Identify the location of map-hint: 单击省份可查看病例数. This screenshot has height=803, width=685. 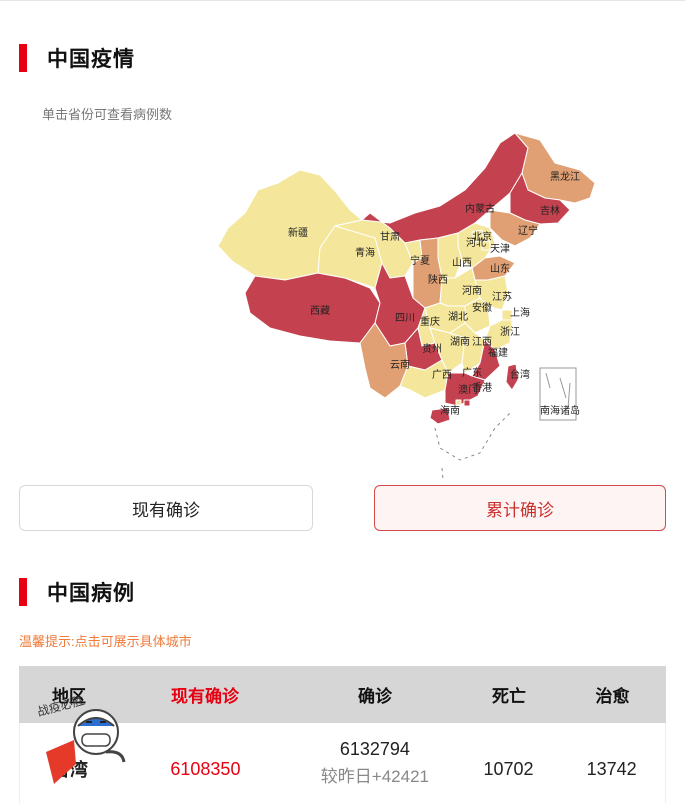
(107, 114).